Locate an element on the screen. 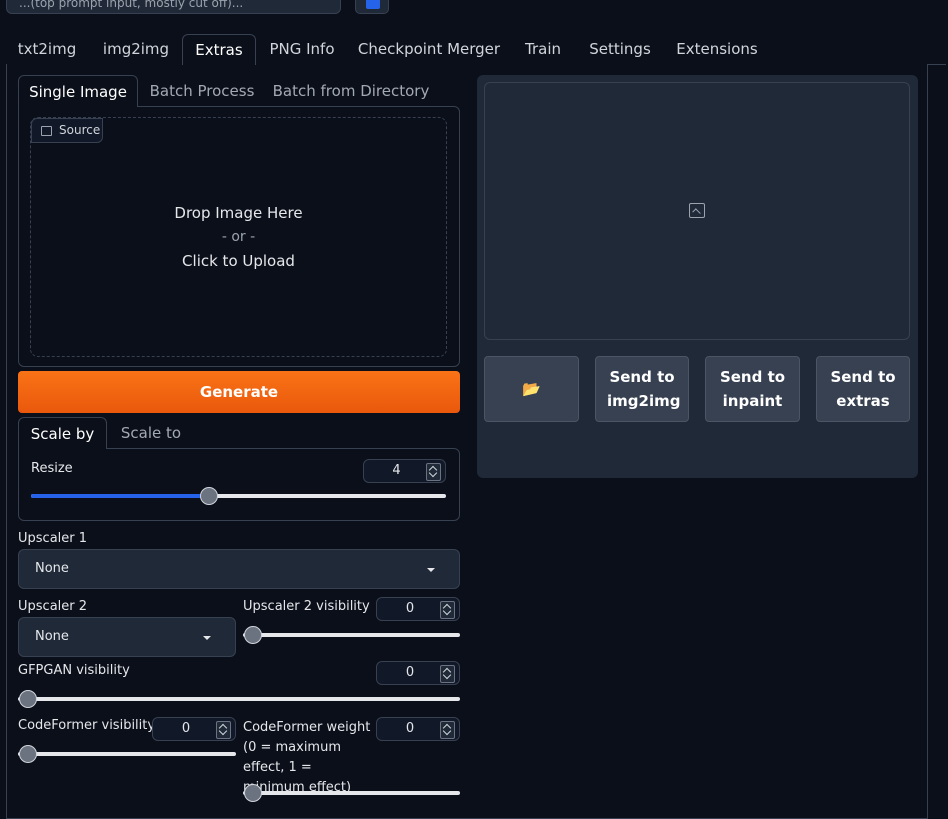 Image resolution: width=948 pixels, height=819 pixels. image-icon is located at coordinates (46, 131).